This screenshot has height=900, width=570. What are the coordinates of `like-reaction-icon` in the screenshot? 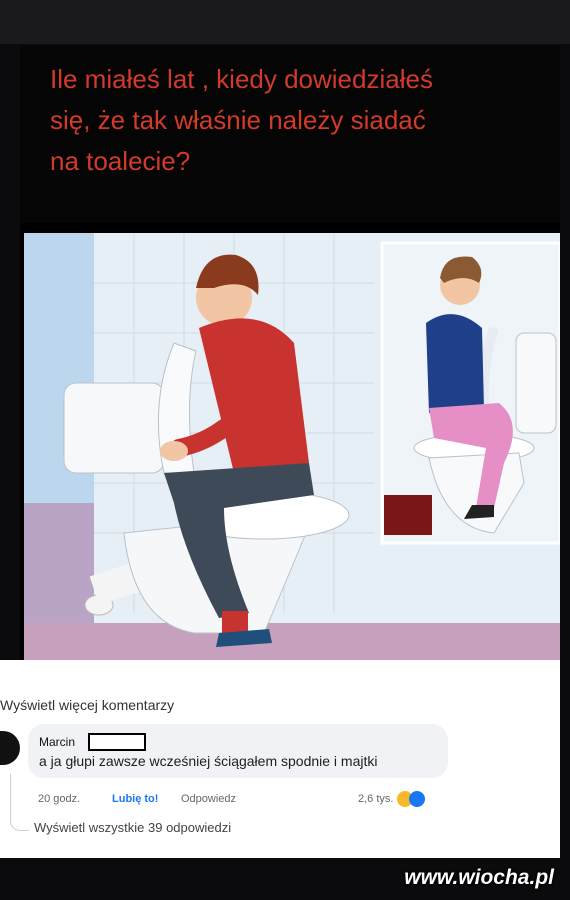 It's located at (417, 799).